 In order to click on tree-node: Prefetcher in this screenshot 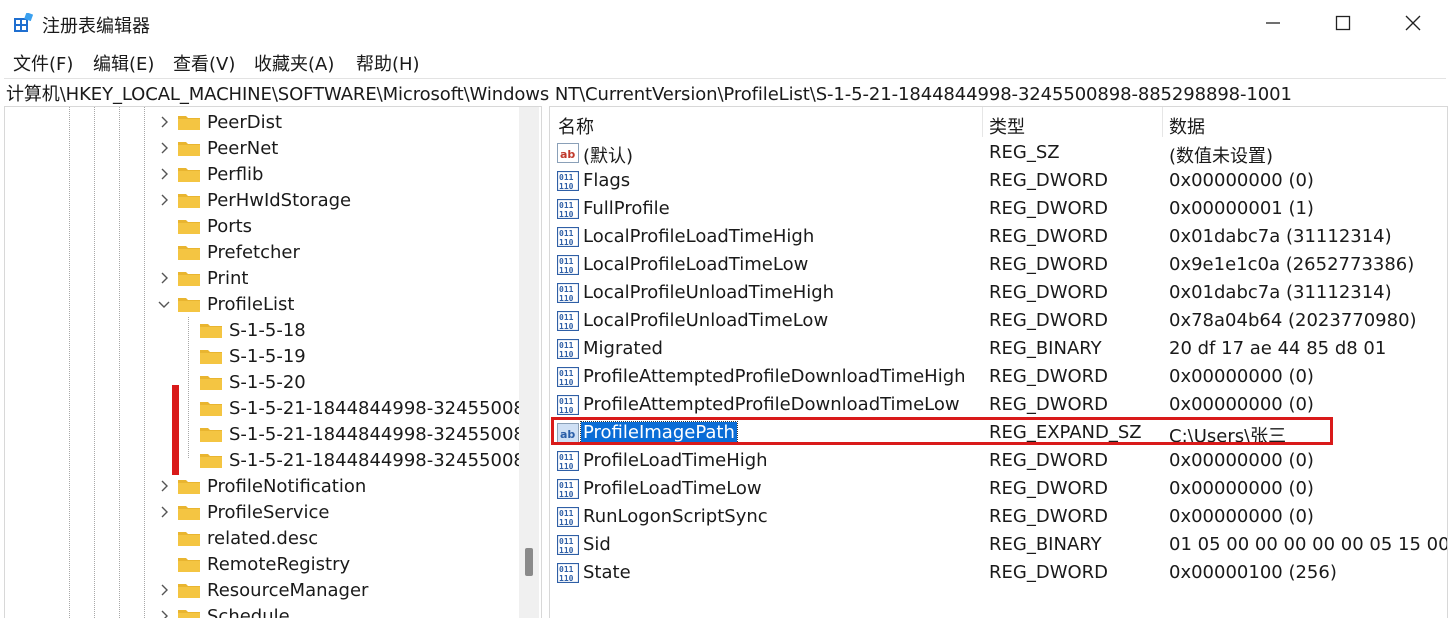, I will do `click(228, 252)`.